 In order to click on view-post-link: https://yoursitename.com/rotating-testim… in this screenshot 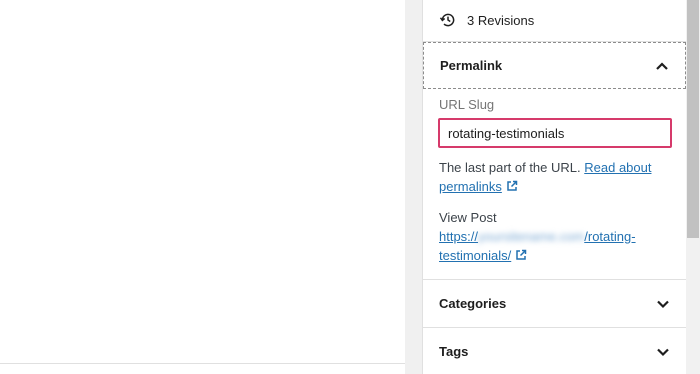, I will do `click(537, 246)`.